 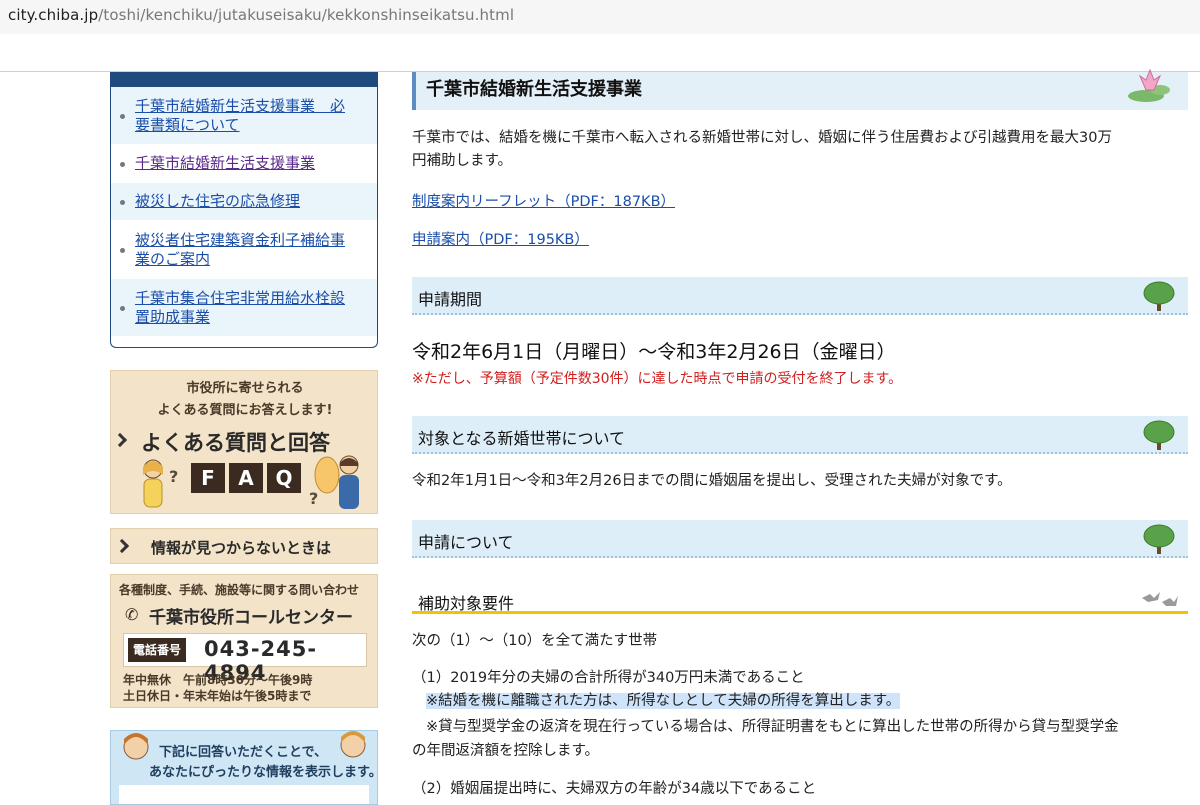 I want to click on application-period-note: ※ただし、予算額（予定件数30件）に達した時点で申請の受付を終了します。, so click(x=657, y=379).